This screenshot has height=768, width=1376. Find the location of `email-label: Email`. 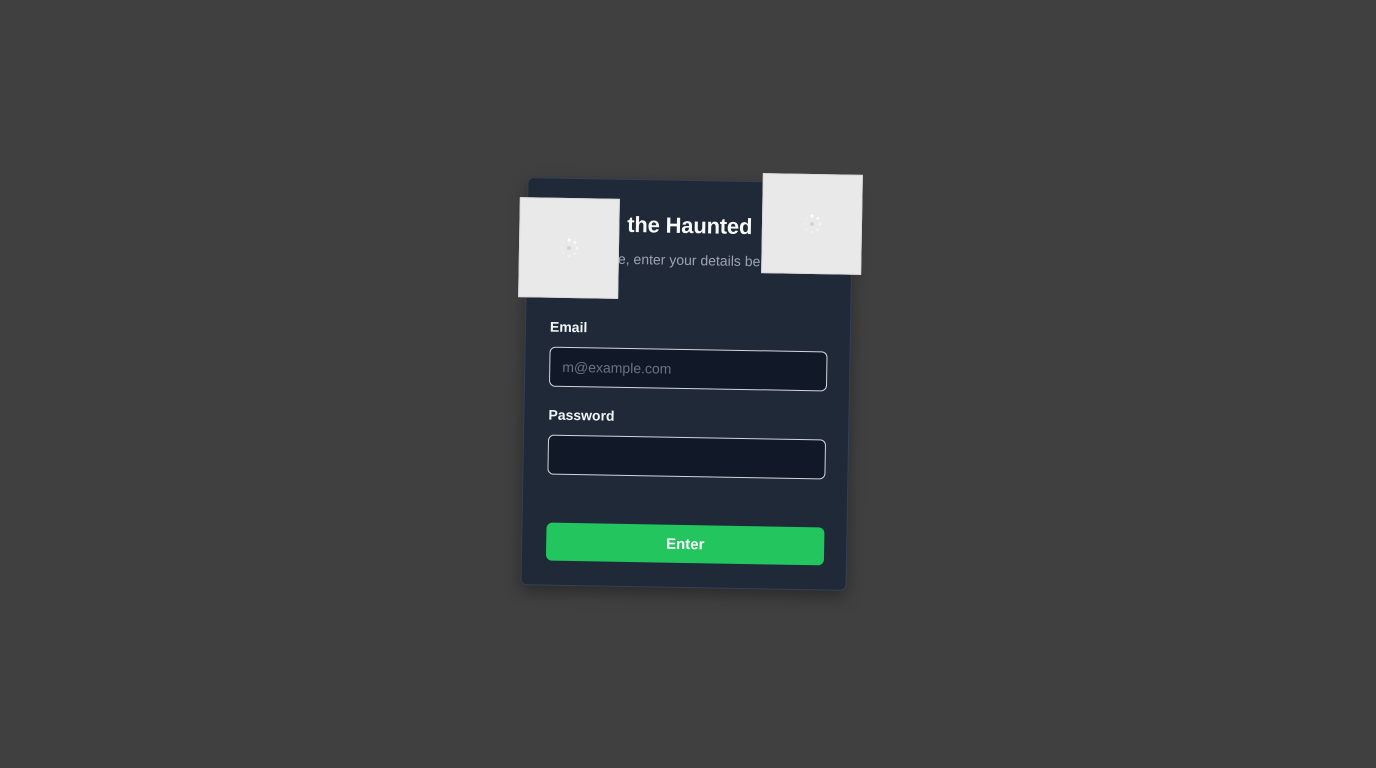

email-label: Email is located at coordinates (568, 327).